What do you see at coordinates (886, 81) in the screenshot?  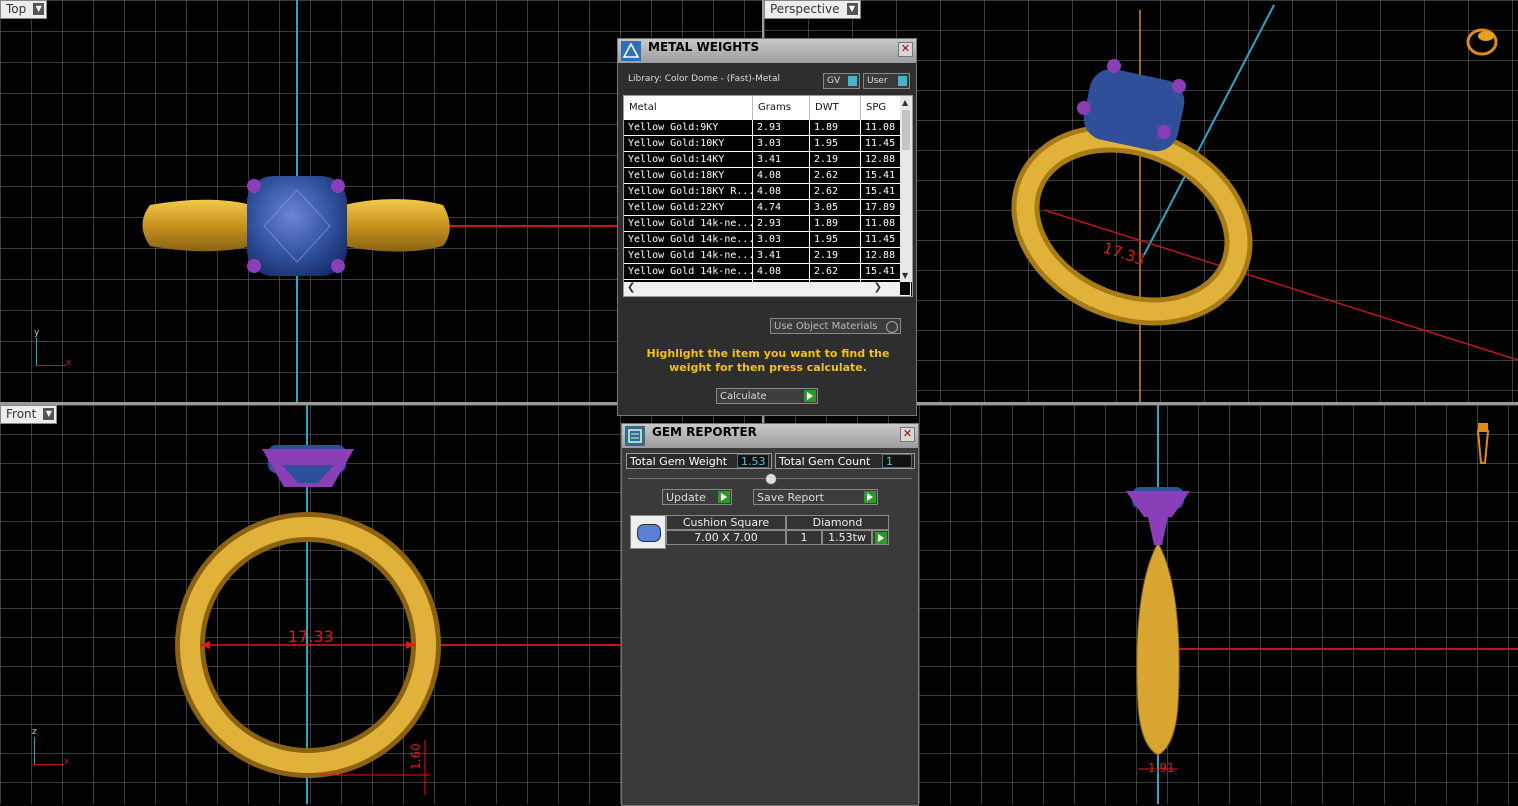 I see `toggle-user: User` at bounding box center [886, 81].